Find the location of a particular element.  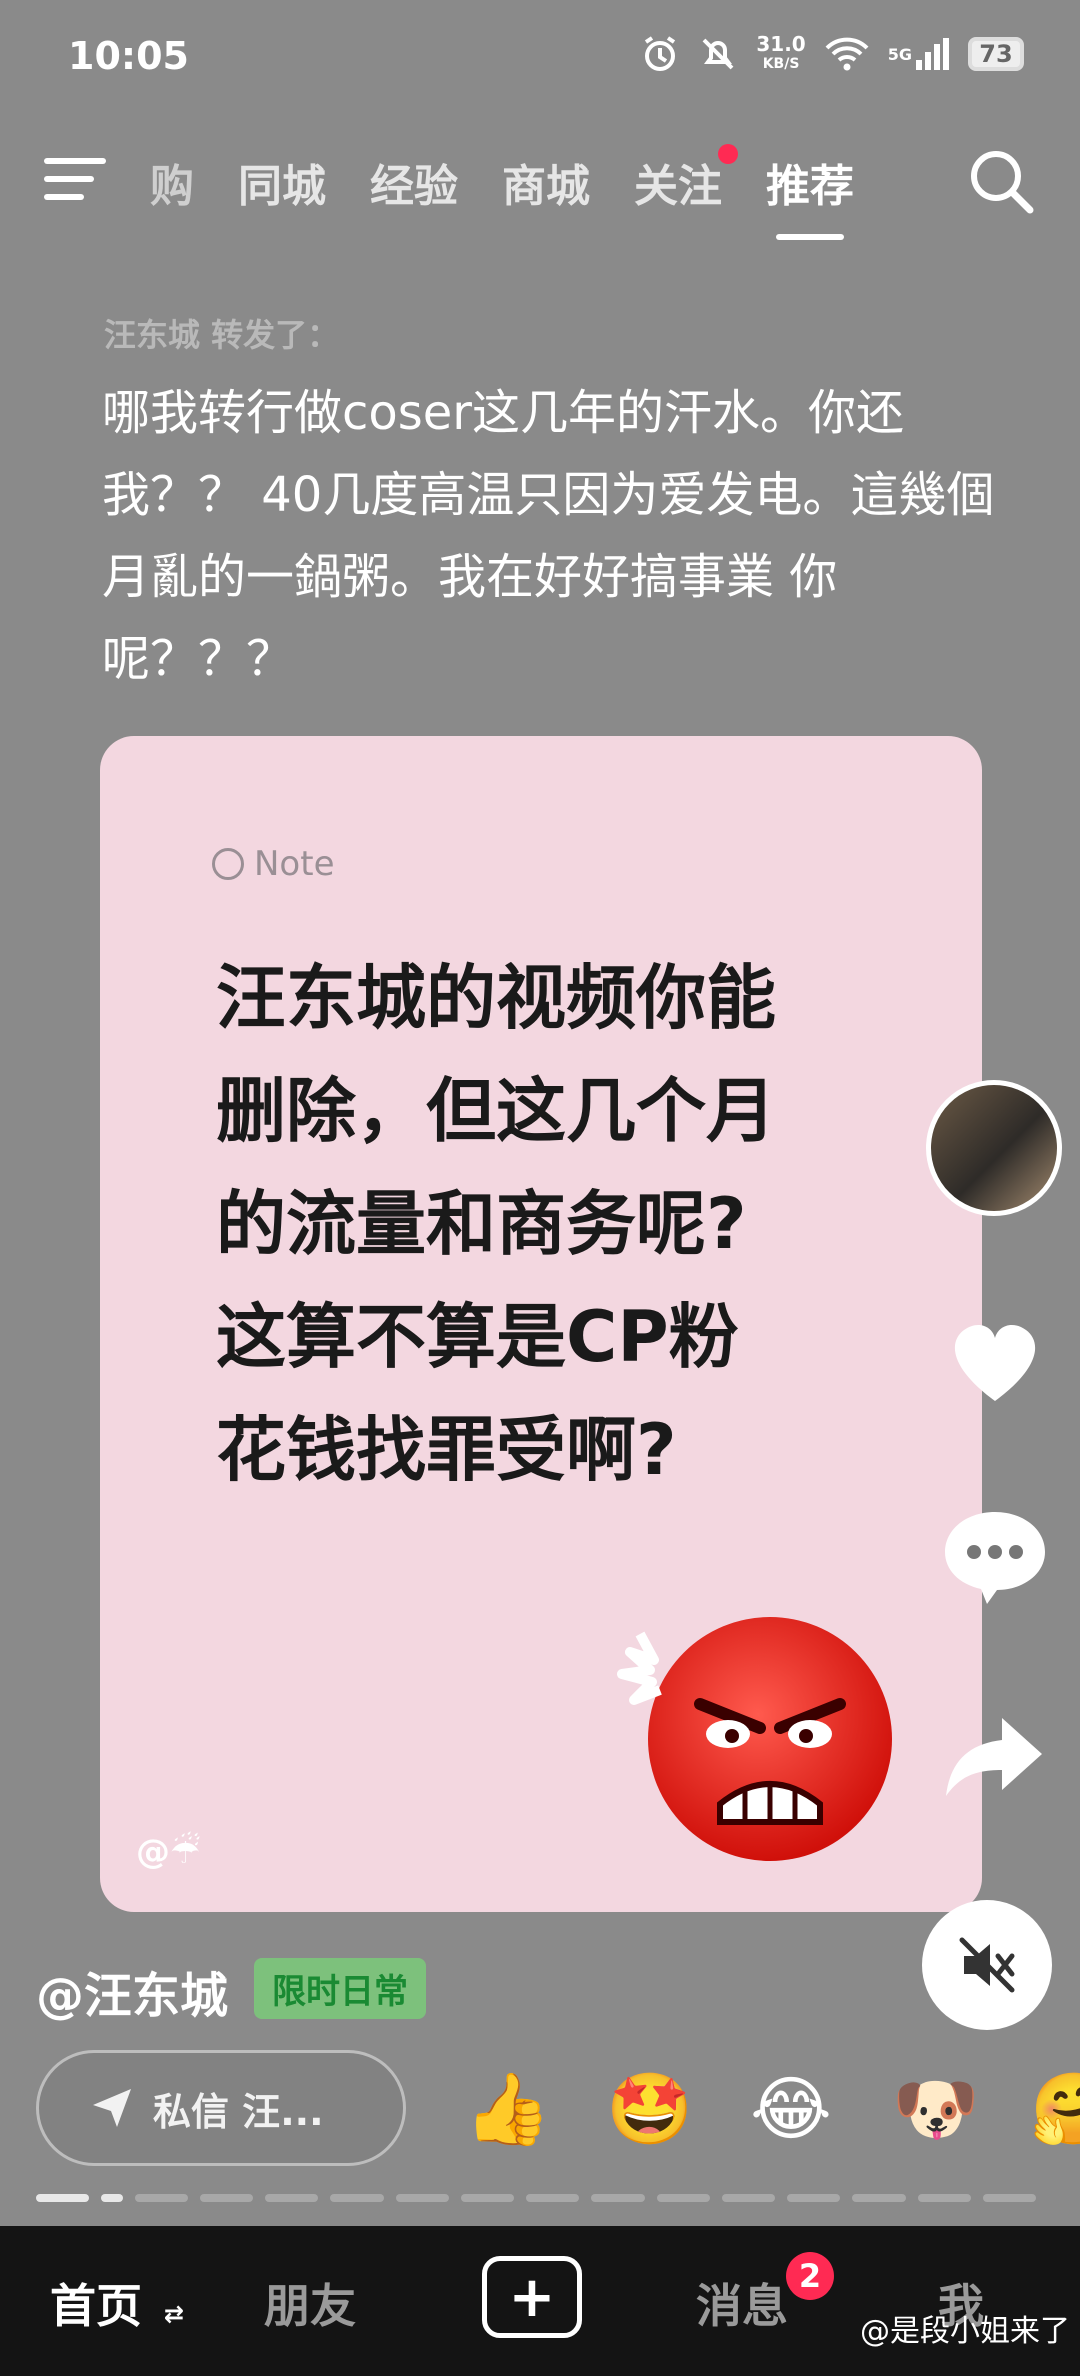

reaction-dog: 🐶 is located at coordinates (935, 2109).